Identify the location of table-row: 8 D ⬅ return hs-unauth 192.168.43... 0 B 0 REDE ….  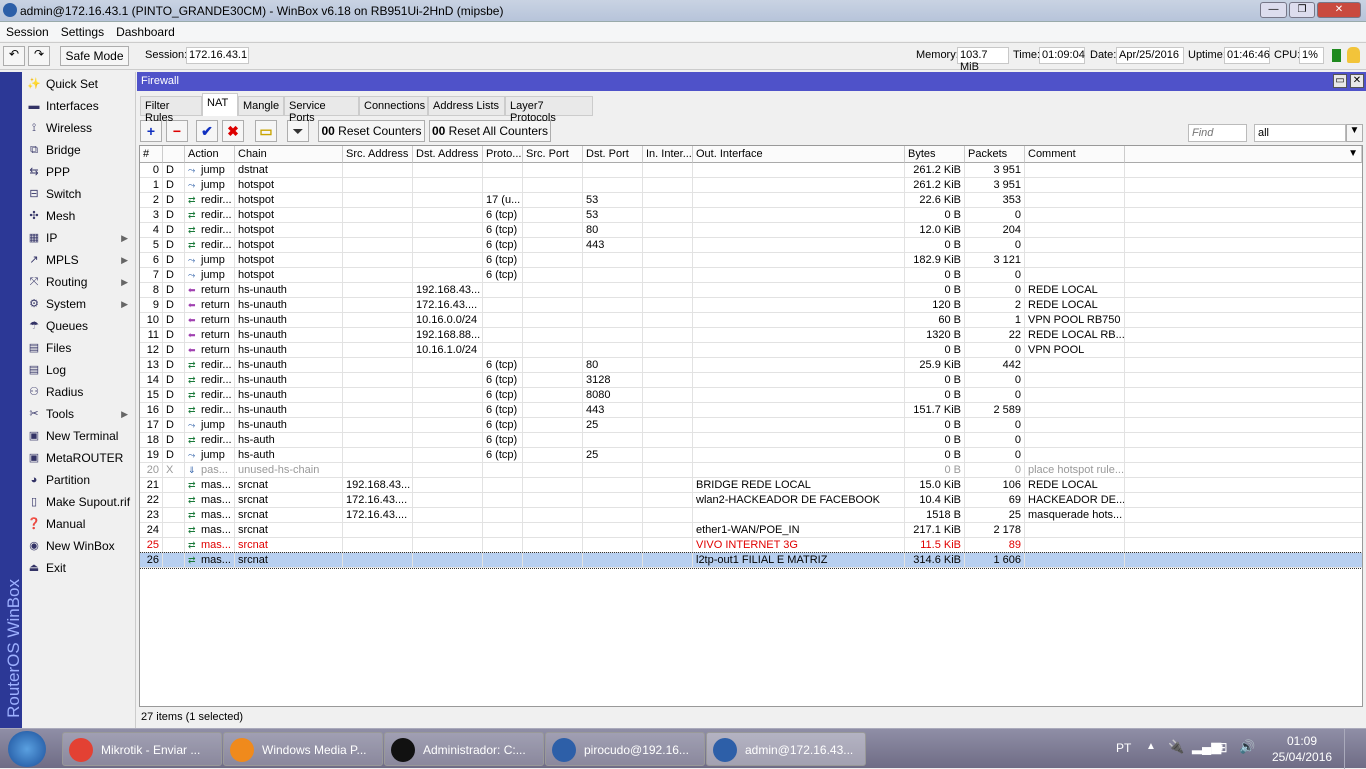
(751, 290).